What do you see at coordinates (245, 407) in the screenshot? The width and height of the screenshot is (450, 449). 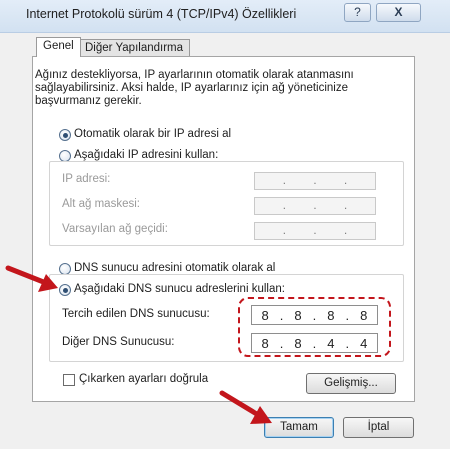 I see `ok-arrow-icon` at bounding box center [245, 407].